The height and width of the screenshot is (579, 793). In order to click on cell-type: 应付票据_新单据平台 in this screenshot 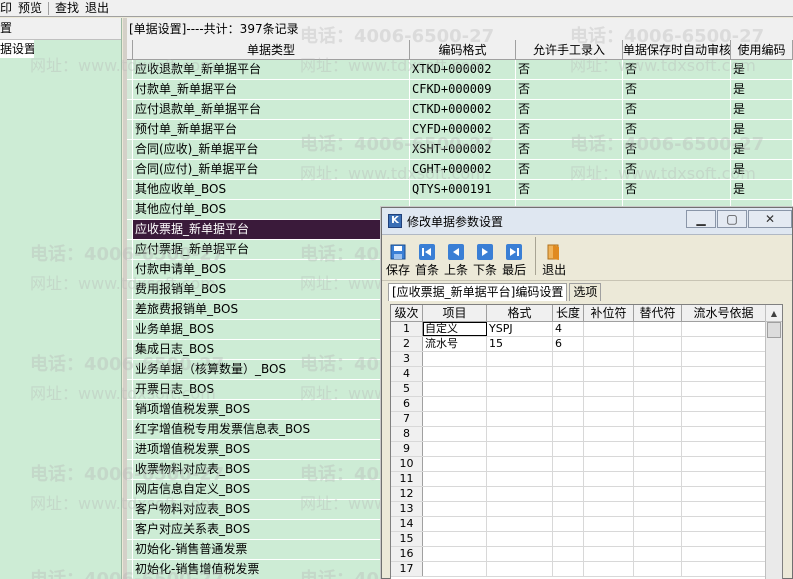, I will do `click(271, 249)`.